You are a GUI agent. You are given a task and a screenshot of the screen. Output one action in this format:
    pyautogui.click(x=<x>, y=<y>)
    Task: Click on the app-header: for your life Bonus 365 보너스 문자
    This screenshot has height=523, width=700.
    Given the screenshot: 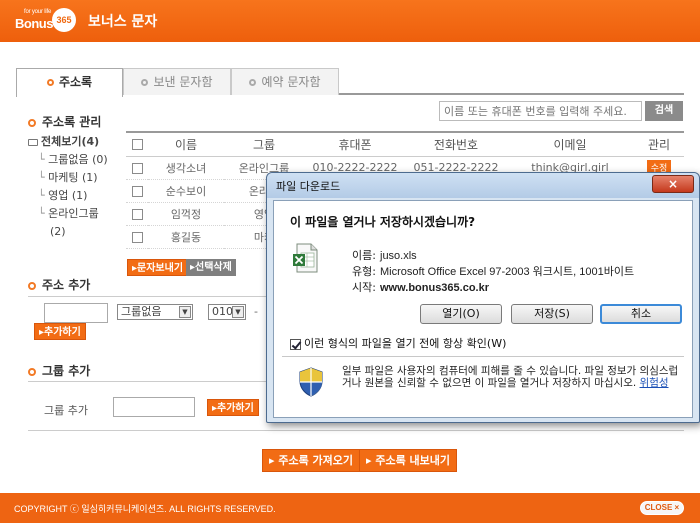 What is the action you would take?
    pyautogui.click(x=350, y=21)
    